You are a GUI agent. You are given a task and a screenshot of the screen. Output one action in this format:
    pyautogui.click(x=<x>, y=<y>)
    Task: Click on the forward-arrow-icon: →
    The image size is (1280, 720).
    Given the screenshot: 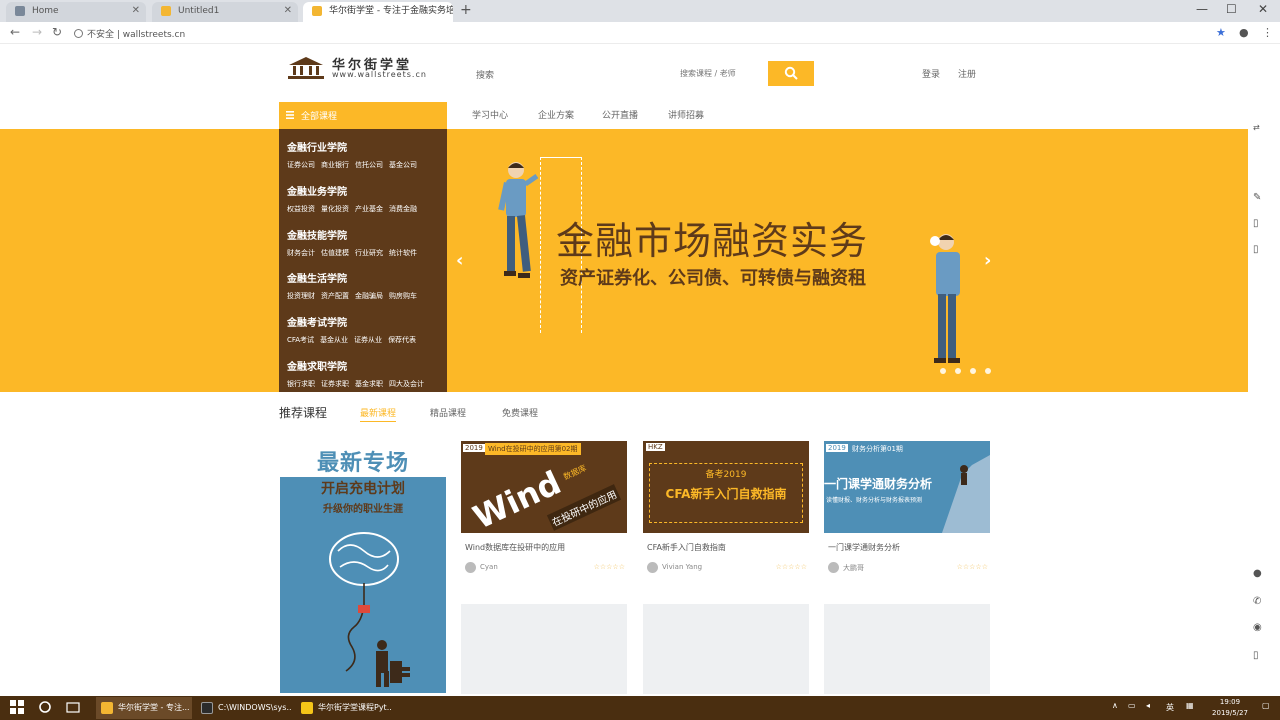 What is the action you would take?
    pyautogui.click(x=37, y=32)
    